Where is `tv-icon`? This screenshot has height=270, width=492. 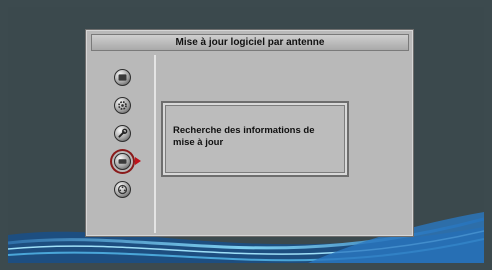 tv-icon is located at coordinates (122, 77).